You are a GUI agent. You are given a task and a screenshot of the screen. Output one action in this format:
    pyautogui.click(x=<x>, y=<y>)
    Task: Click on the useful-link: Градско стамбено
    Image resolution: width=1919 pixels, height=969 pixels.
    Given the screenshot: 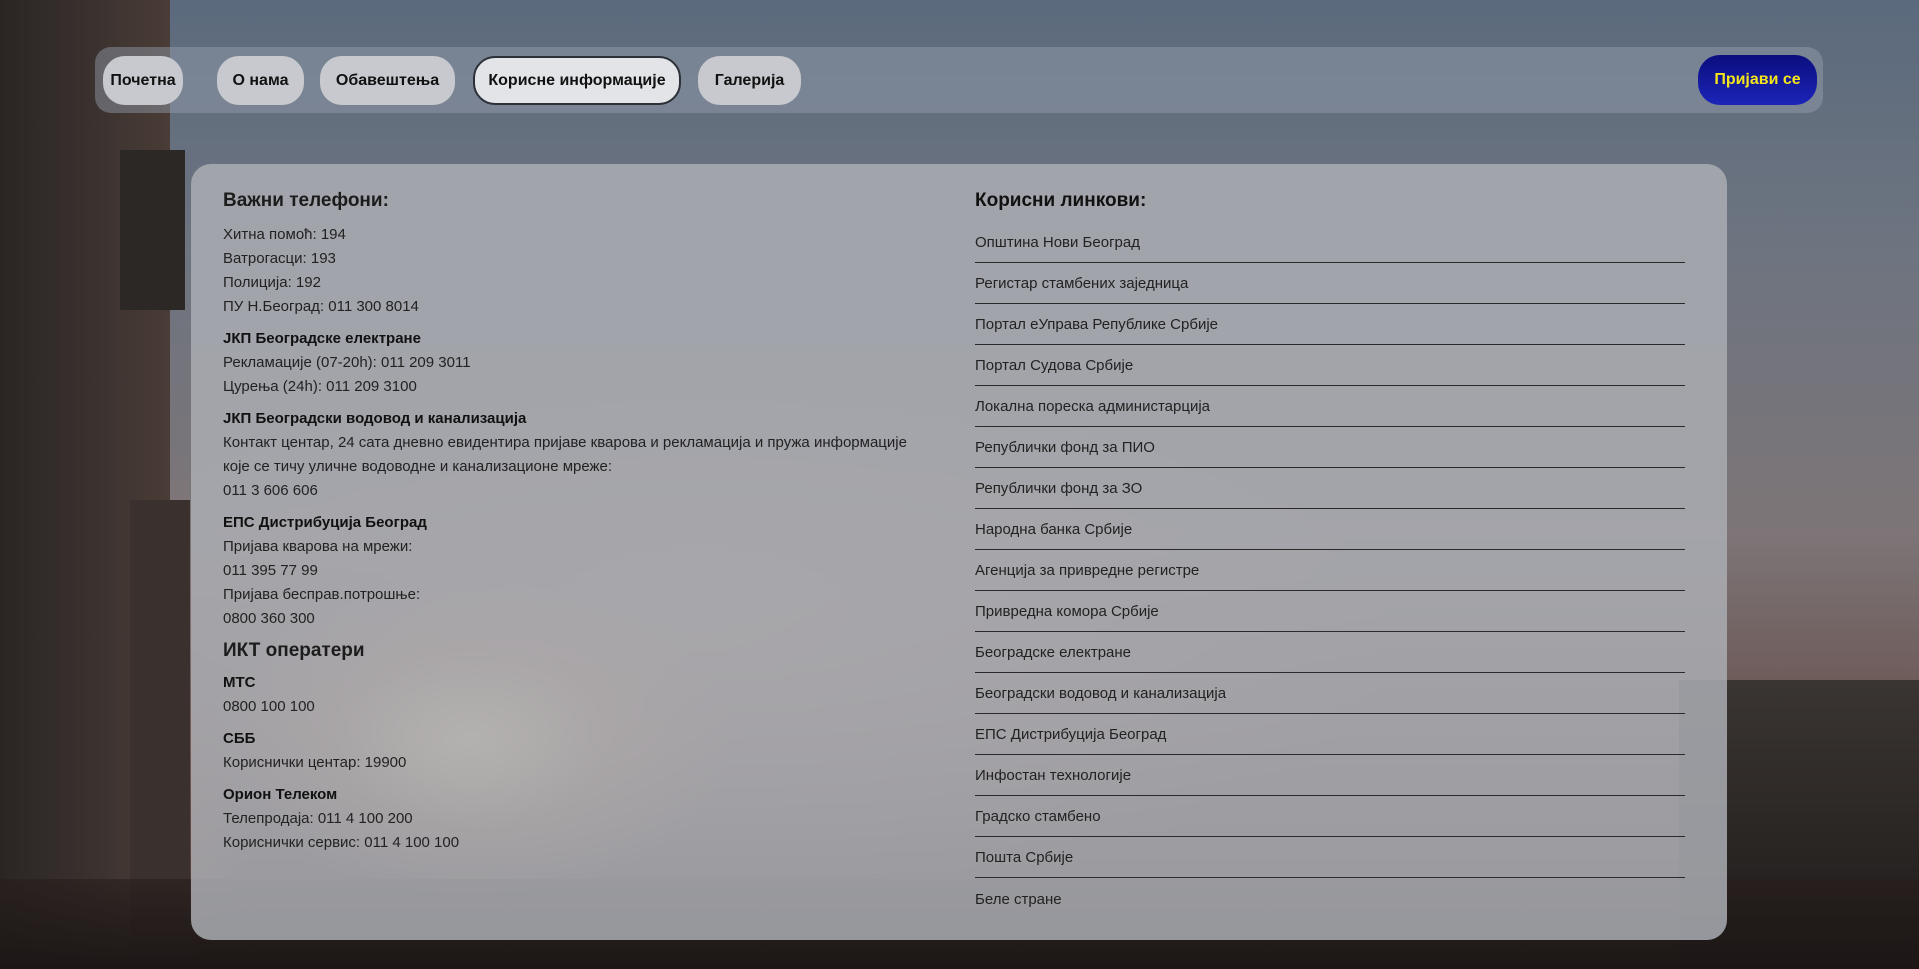 What is the action you would take?
    pyautogui.click(x=1330, y=817)
    